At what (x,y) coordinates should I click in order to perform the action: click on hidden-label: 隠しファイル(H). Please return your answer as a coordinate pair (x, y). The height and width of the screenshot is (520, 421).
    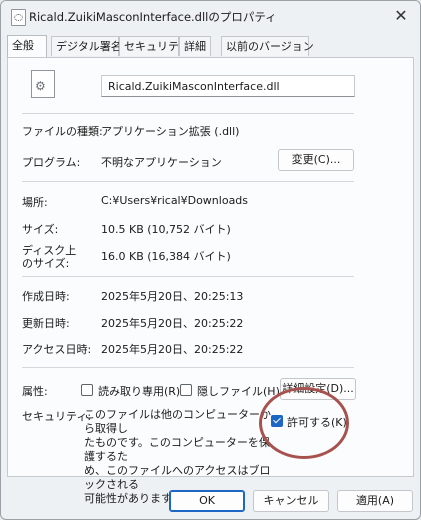
    Looking at the image, I should click on (238, 391).